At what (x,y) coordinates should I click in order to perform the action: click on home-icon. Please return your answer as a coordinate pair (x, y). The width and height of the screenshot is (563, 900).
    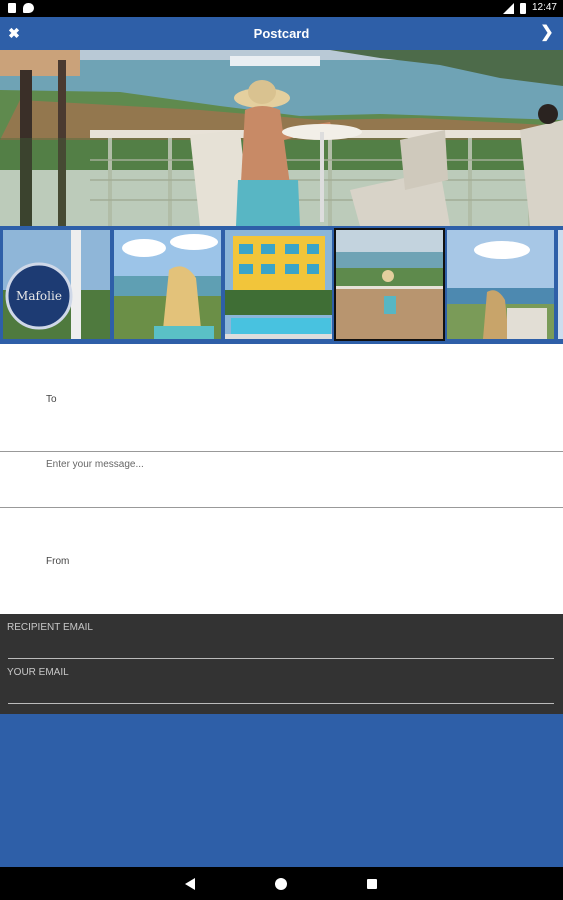
    Looking at the image, I should click on (281, 884).